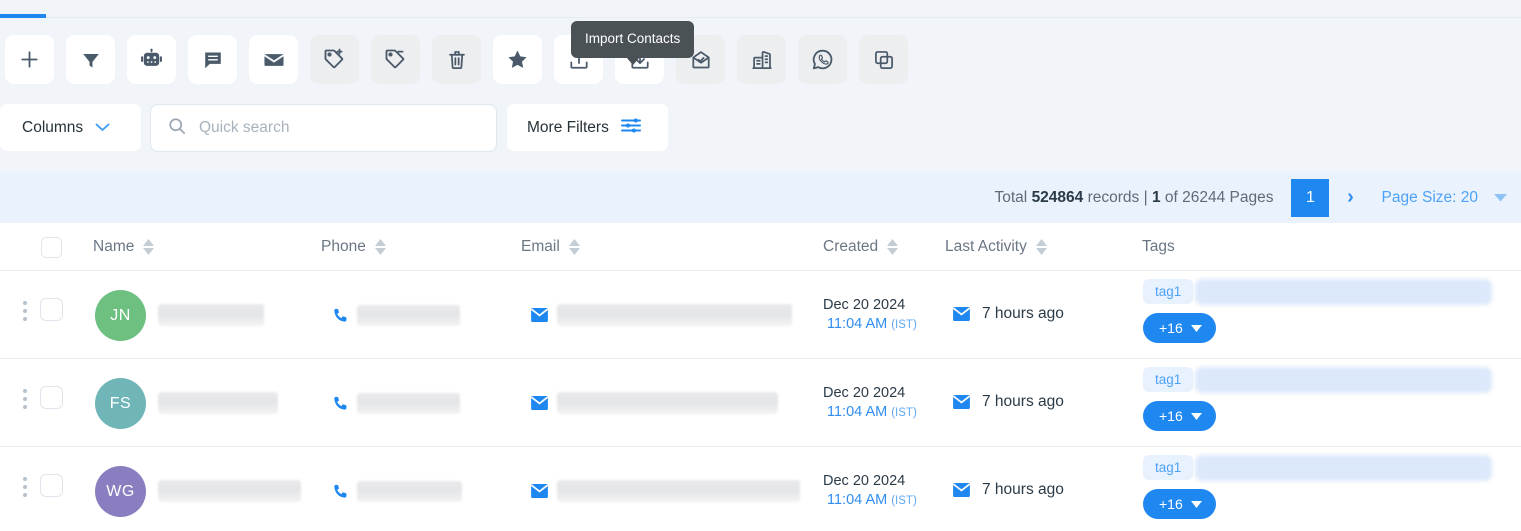  Describe the element at coordinates (1156, 197) in the screenshot. I see `current-page-number: 1` at that location.